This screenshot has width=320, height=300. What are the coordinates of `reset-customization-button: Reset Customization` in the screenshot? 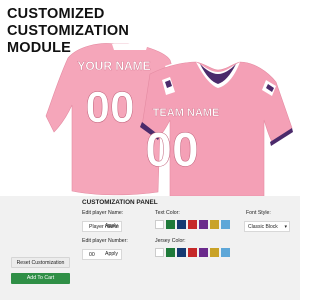 It's located at (40, 262).